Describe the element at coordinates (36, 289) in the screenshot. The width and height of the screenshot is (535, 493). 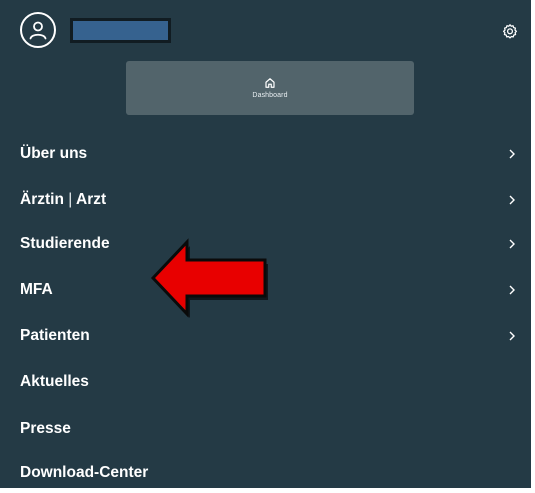
I see `menu-item-label: MFA` at that location.